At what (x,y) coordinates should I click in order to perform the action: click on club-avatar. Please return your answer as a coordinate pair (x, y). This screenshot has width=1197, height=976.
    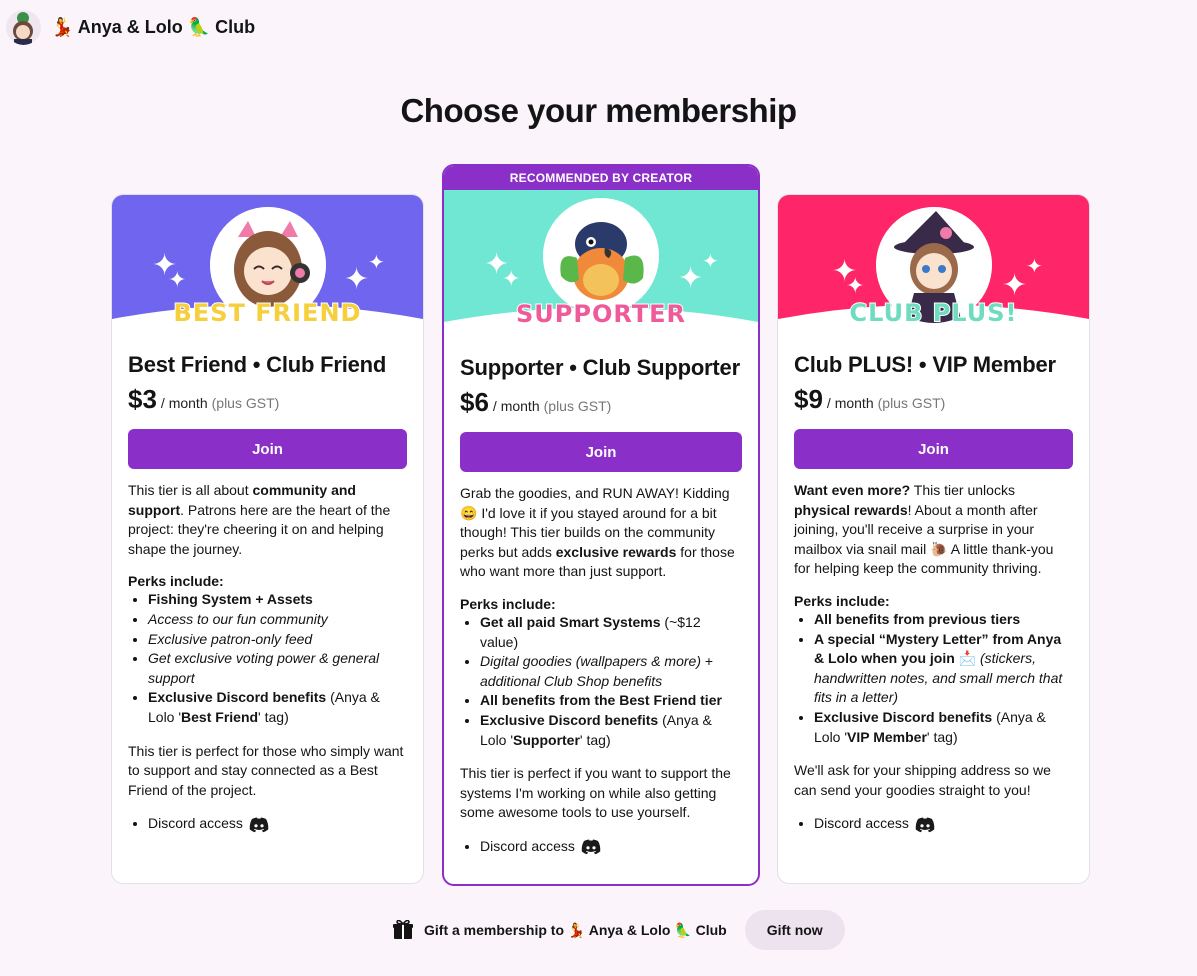
    Looking at the image, I should click on (23, 27).